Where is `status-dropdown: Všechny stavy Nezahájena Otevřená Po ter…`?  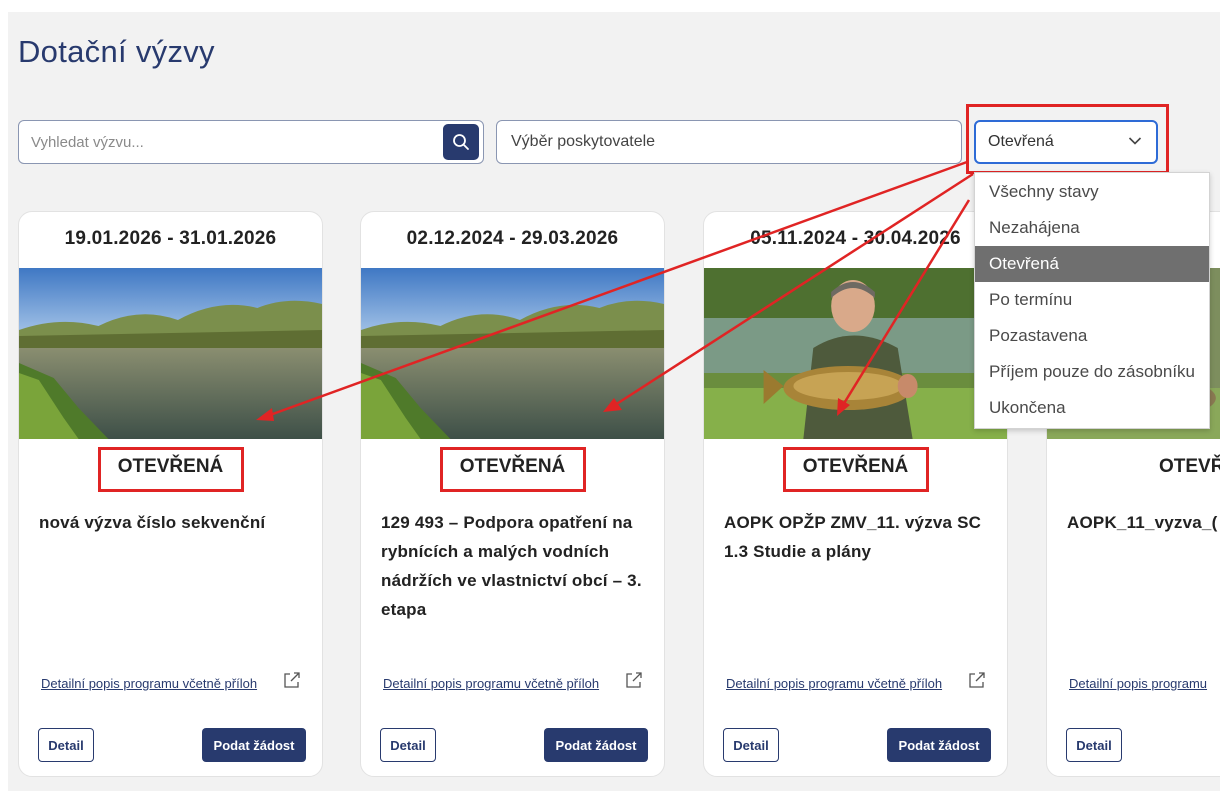
status-dropdown: Všechny stavy Nezahájena Otevřená Po ter… is located at coordinates (1092, 300).